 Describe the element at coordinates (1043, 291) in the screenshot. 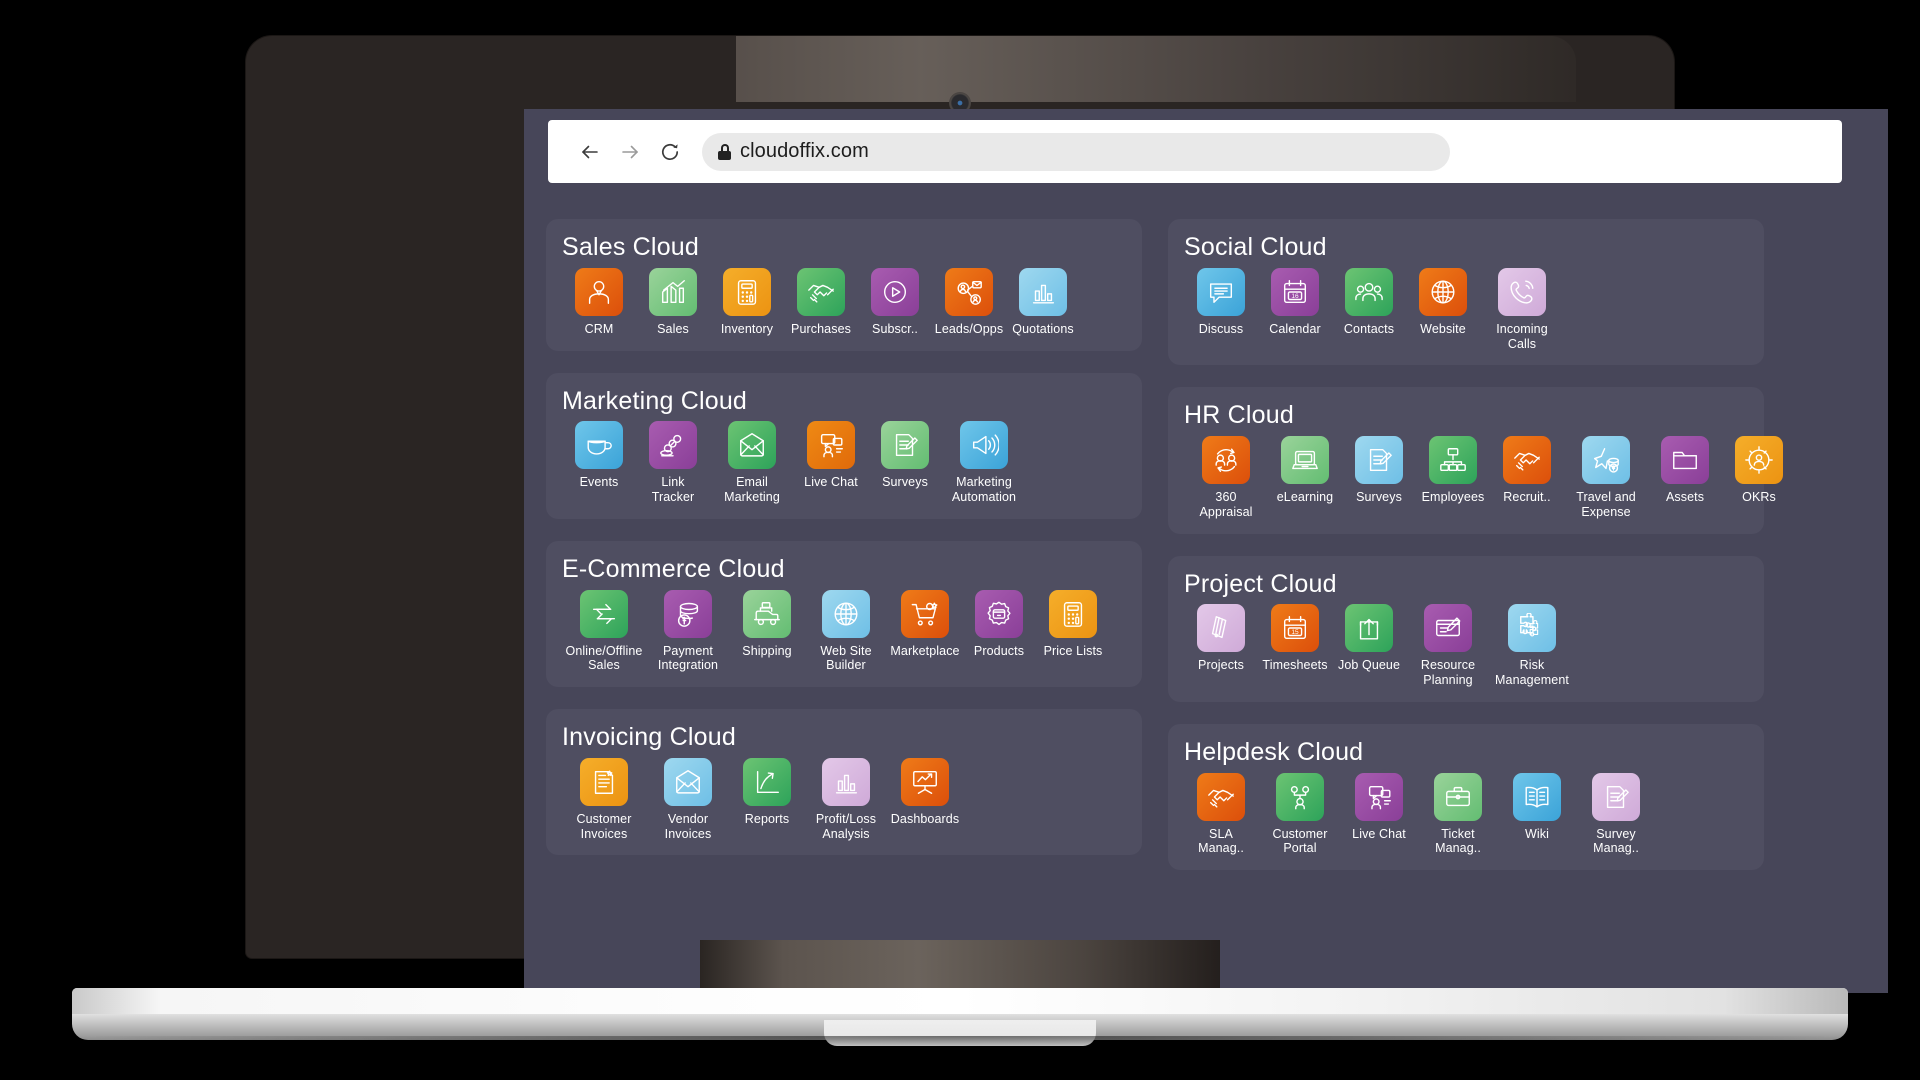

I see `bar-chart-icon` at that location.